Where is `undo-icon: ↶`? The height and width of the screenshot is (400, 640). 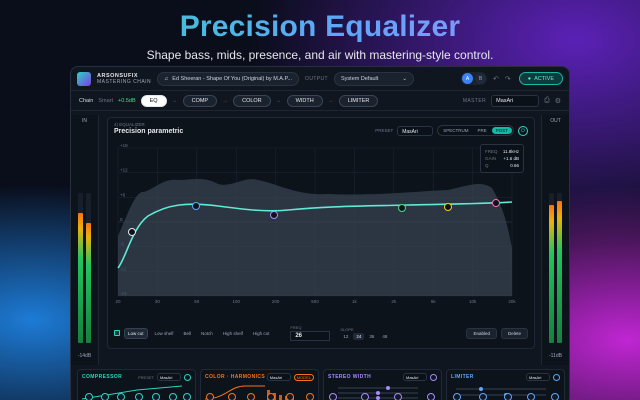 undo-icon: ↶ is located at coordinates (496, 79).